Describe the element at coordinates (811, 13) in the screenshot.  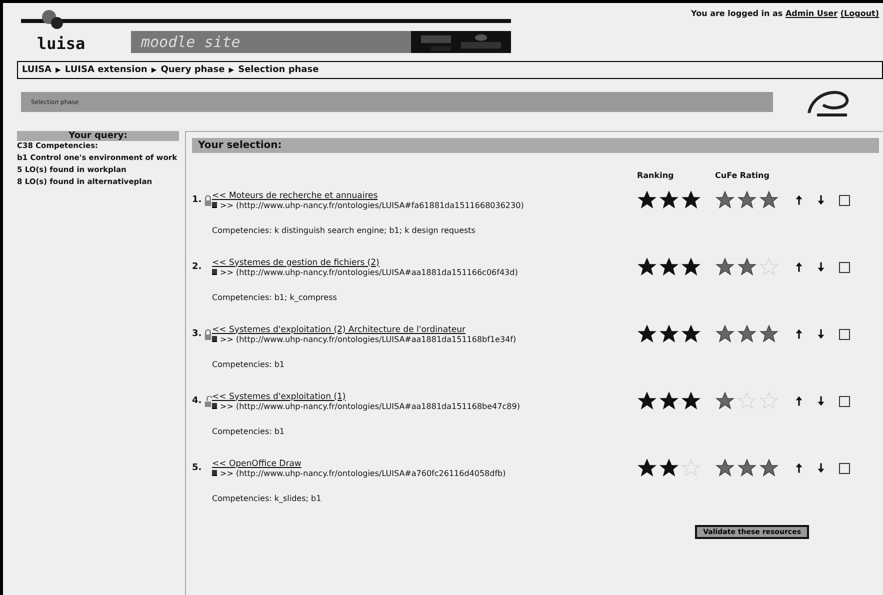
I see `user-link: Admin User` at that location.